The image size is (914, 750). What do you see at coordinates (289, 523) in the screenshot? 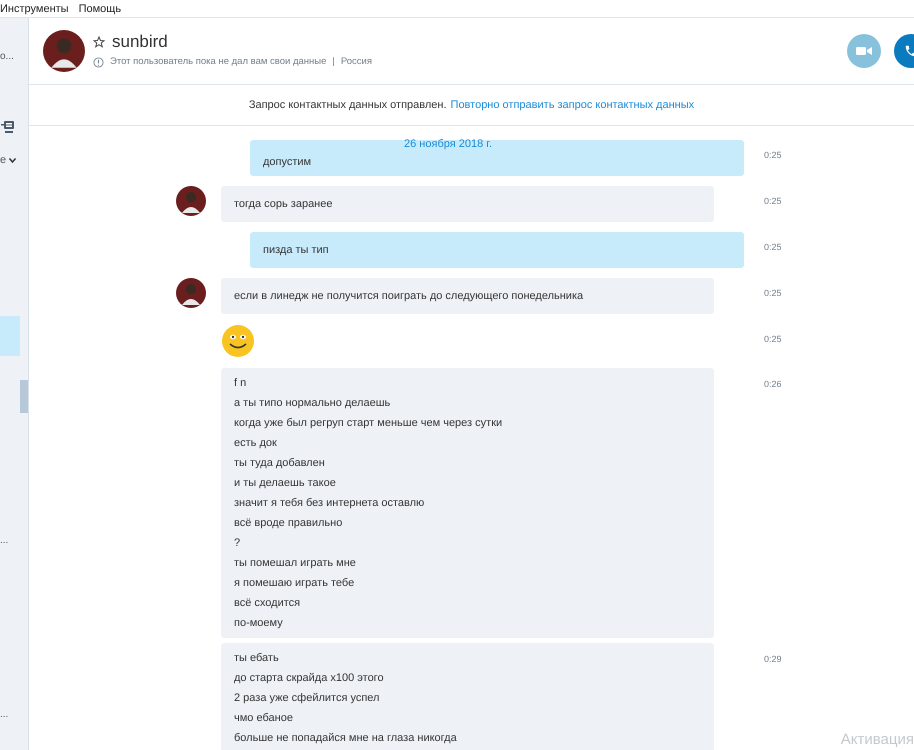
I see `message-text: всё вроде правильно` at bounding box center [289, 523].